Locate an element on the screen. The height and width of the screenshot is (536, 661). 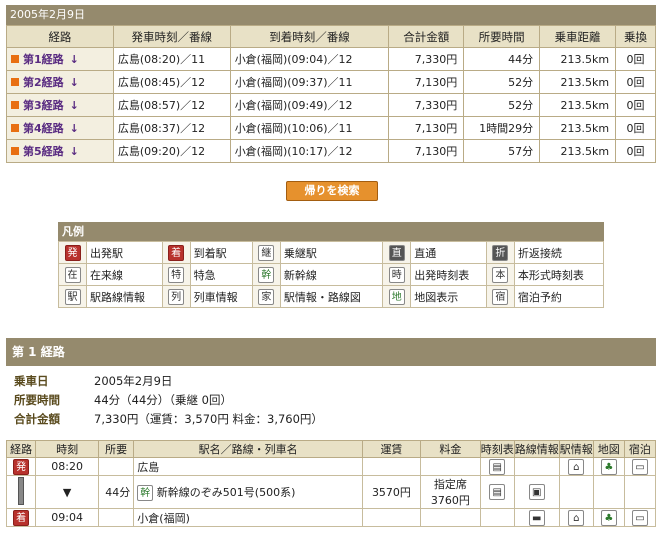
time-cell: 1時間29分 is located at coordinates (502, 128).